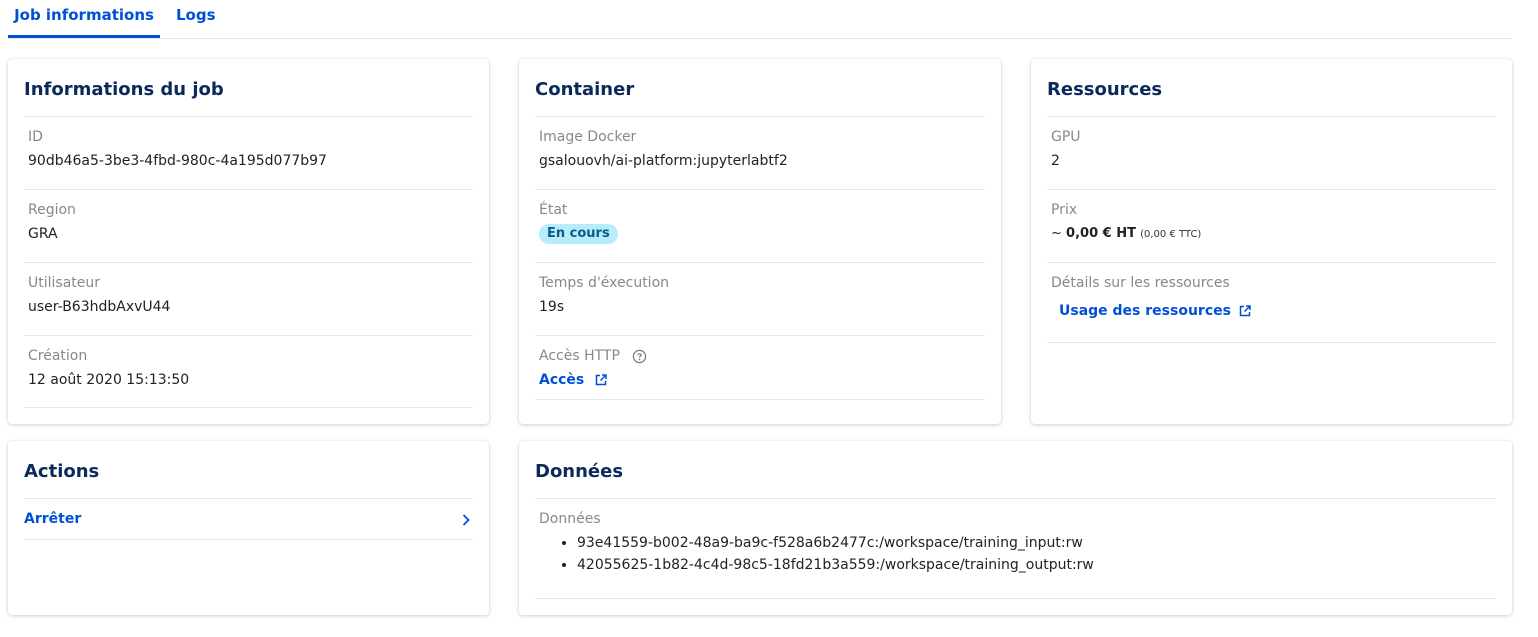  Describe the element at coordinates (1271, 152) in the screenshot. I see `gpu-tile: GPU 2` at that location.